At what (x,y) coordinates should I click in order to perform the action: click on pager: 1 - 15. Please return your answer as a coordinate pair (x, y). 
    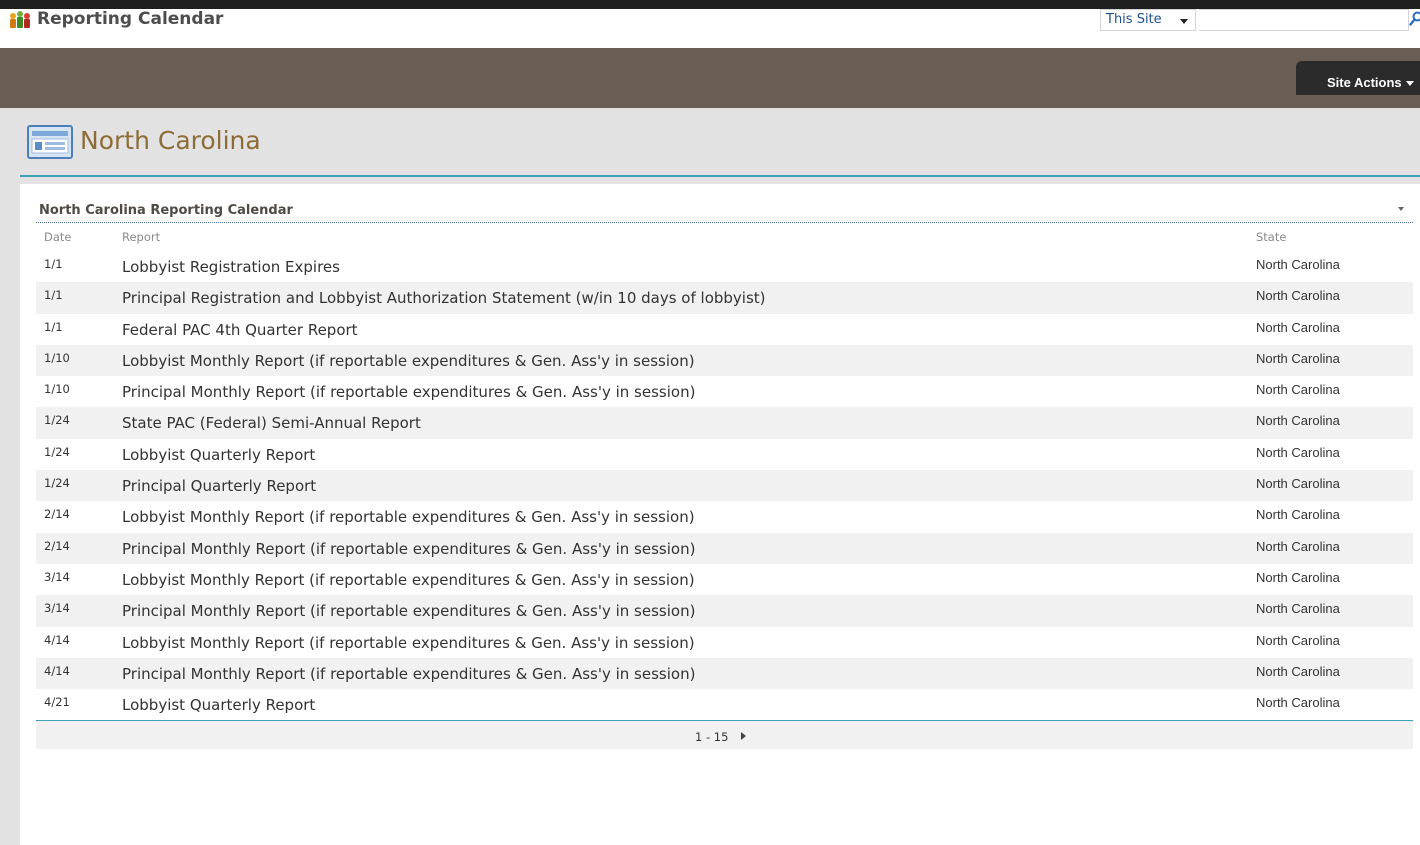
    Looking at the image, I should click on (724, 735).